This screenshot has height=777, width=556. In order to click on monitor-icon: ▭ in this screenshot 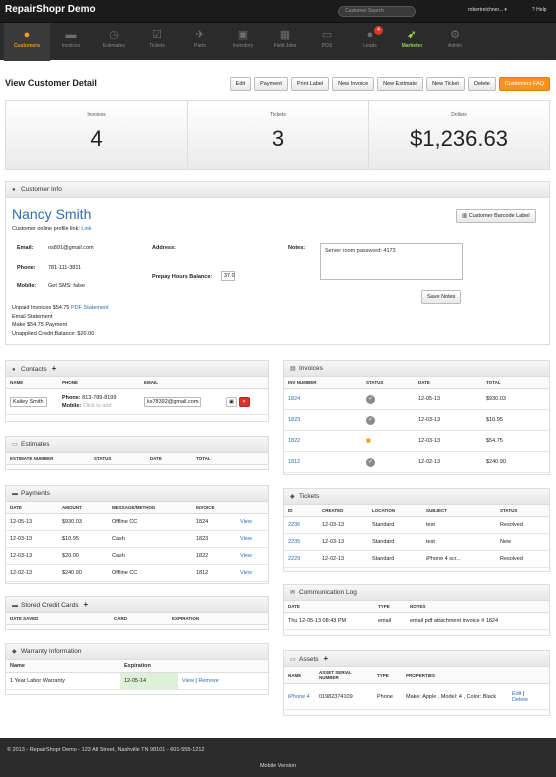, I will do `click(327, 35)`.